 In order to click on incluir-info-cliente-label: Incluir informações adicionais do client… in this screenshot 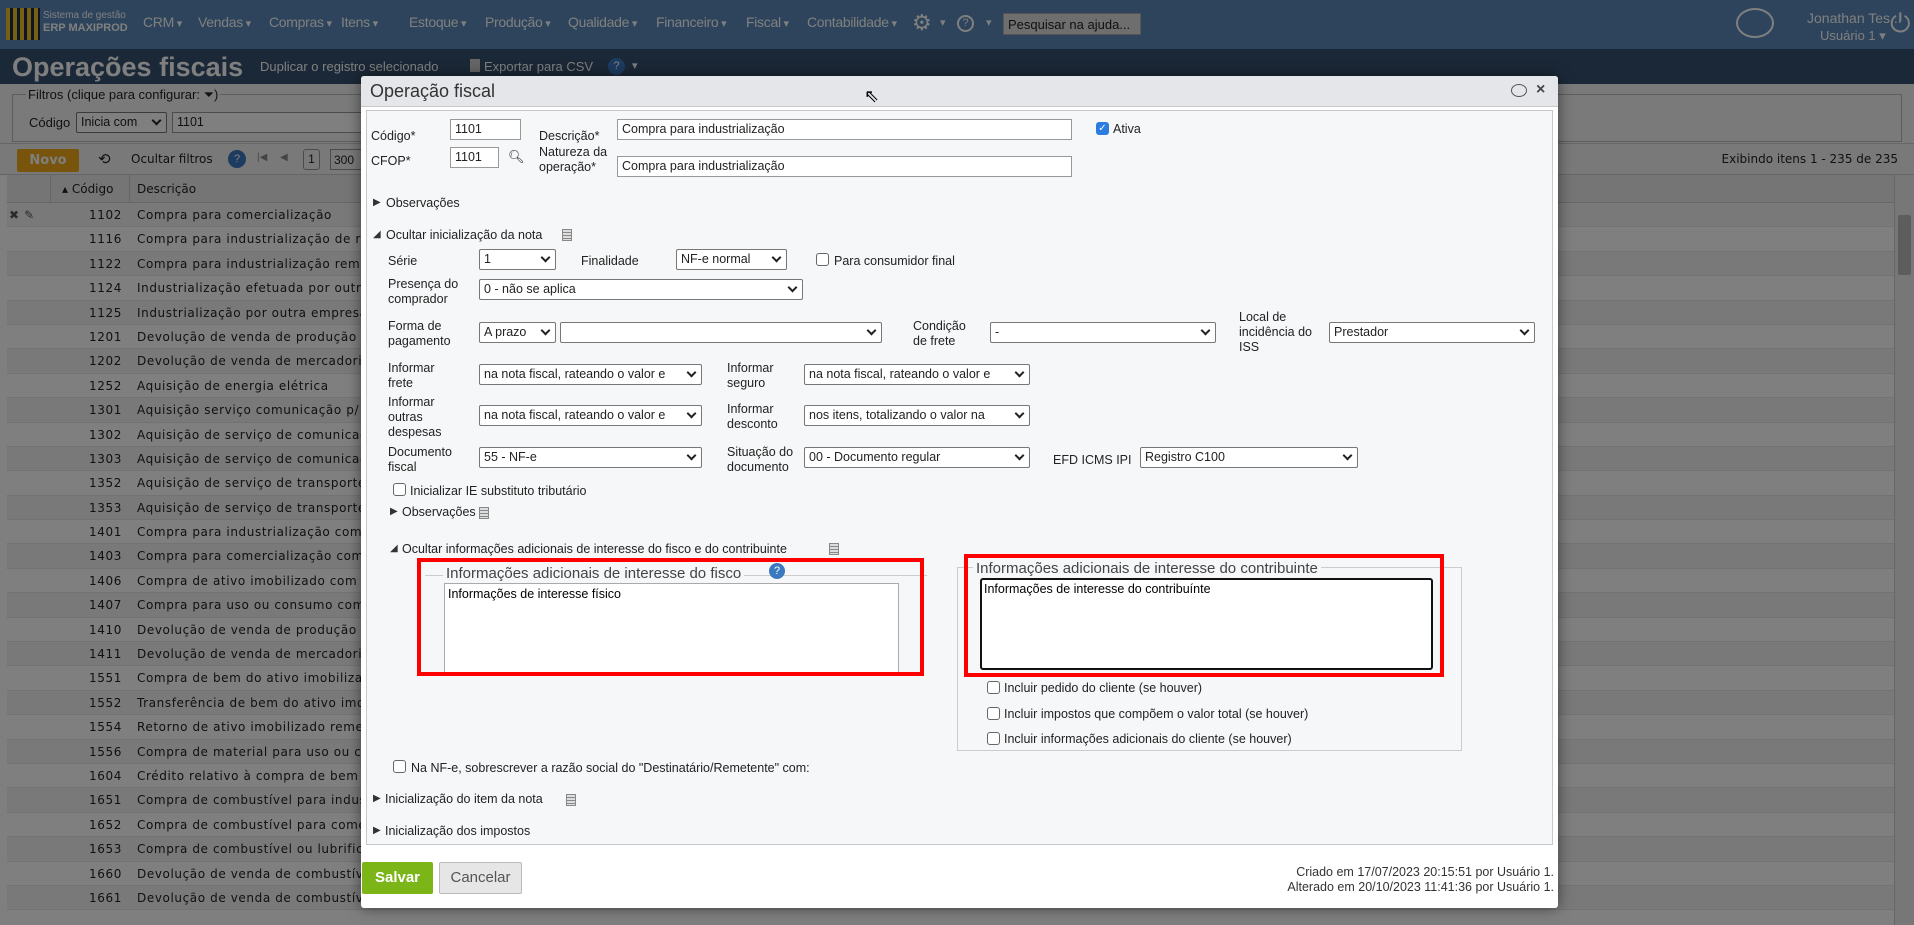, I will do `click(1148, 739)`.